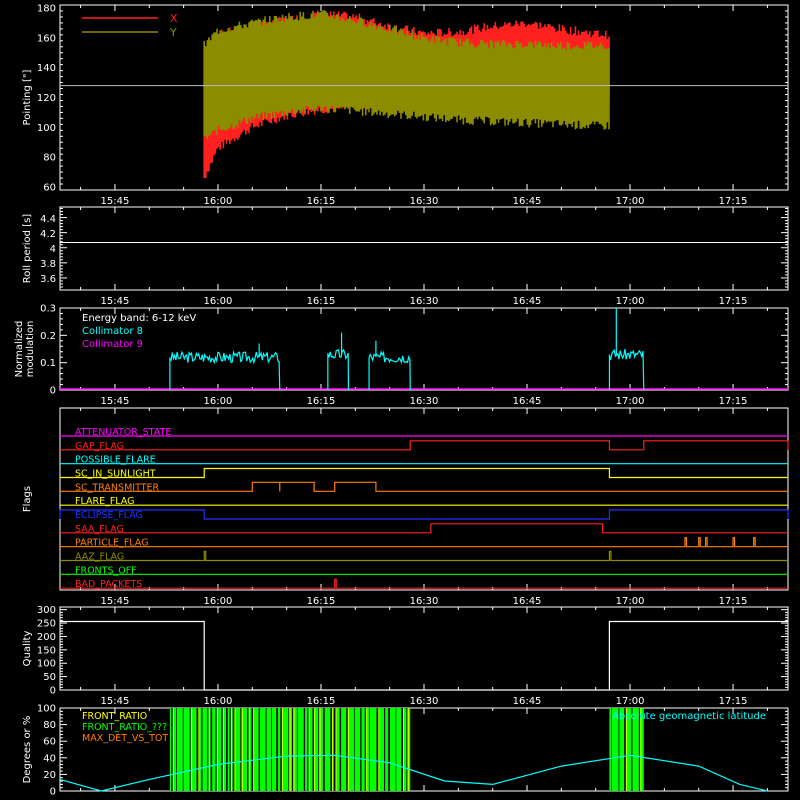 This screenshot has width=800, height=800. Describe the element at coordinates (424, 528) in the screenshot. I see `flag-trace-saa-flag` at that location.